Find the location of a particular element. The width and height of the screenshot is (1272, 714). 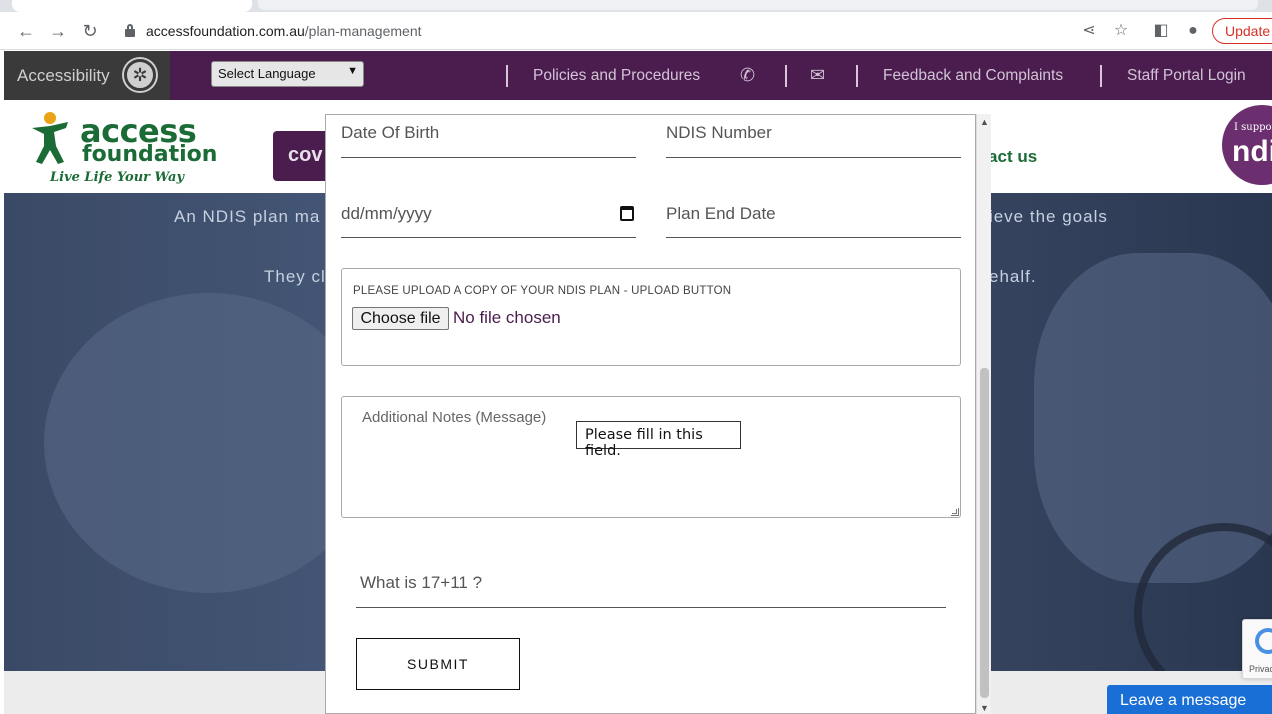

phone-icon: ✆ is located at coordinates (747, 75).